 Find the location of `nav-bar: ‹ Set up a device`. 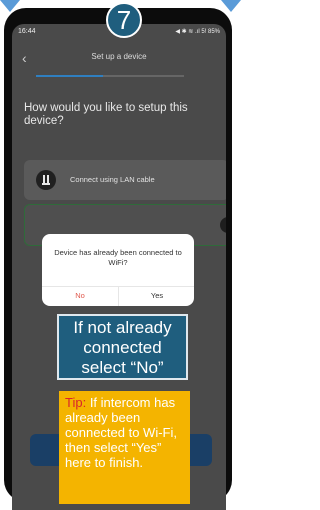

nav-bar: ‹ Set up a device is located at coordinates (119, 60).